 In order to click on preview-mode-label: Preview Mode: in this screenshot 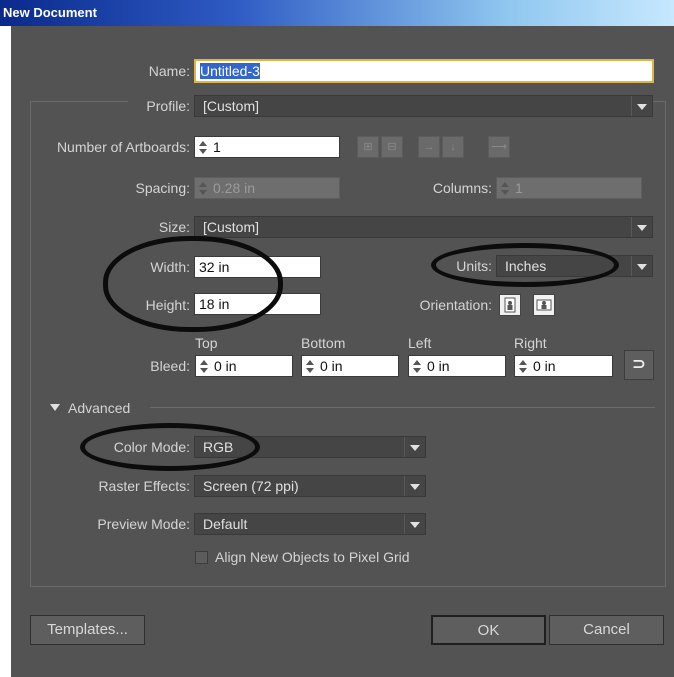, I will do `click(143, 524)`.